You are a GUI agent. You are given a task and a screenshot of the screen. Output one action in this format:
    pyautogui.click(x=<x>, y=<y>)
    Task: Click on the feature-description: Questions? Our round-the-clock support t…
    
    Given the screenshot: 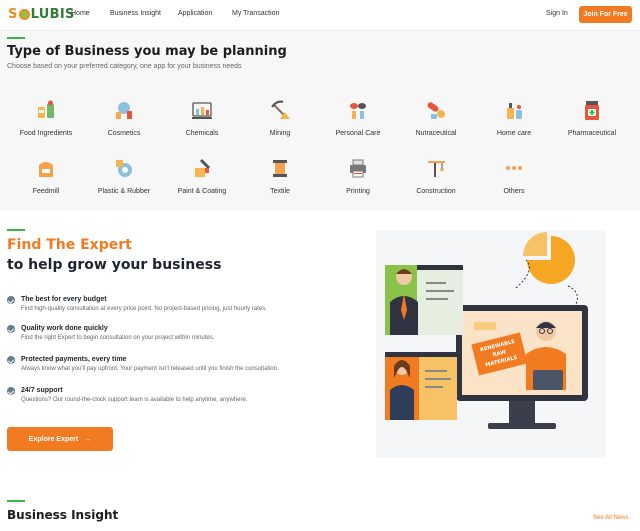 What is the action you would take?
    pyautogui.click(x=134, y=400)
    